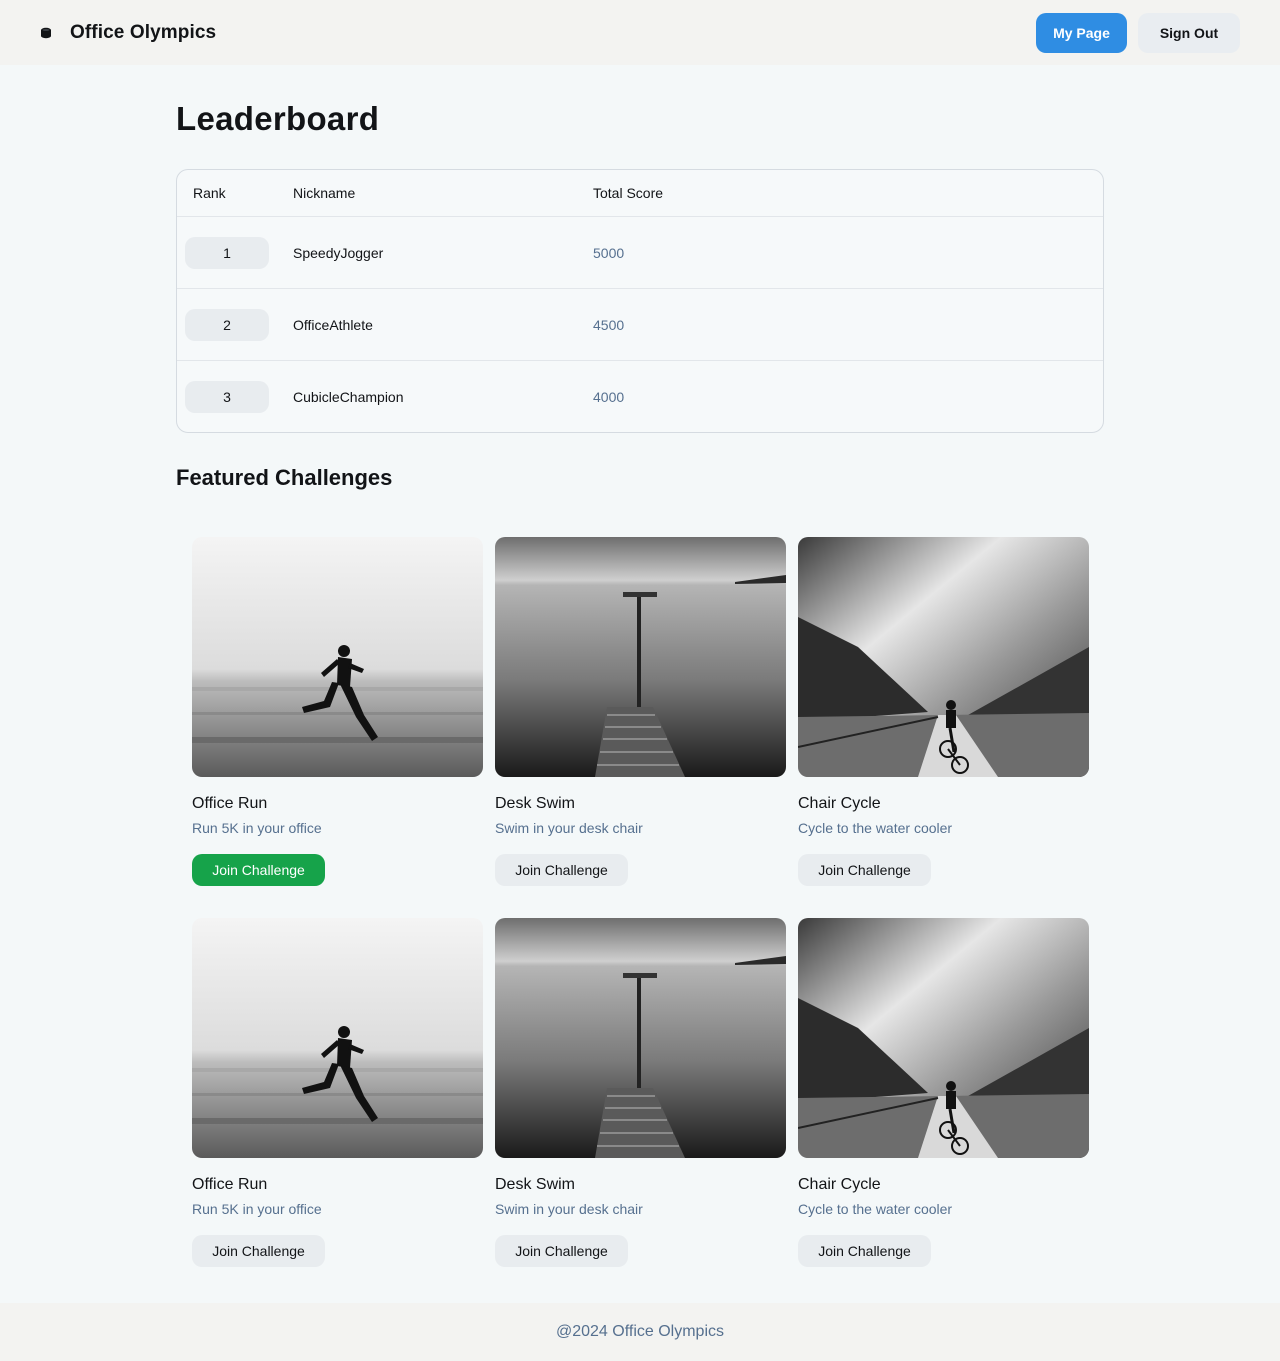 Image resolution: width=1280 pixels, height=1361 pixels. What do you see at coordinates (628, 193) in the screenshot?
I see `column-header-total-score: Total Score` at bounding box center [628, 193].